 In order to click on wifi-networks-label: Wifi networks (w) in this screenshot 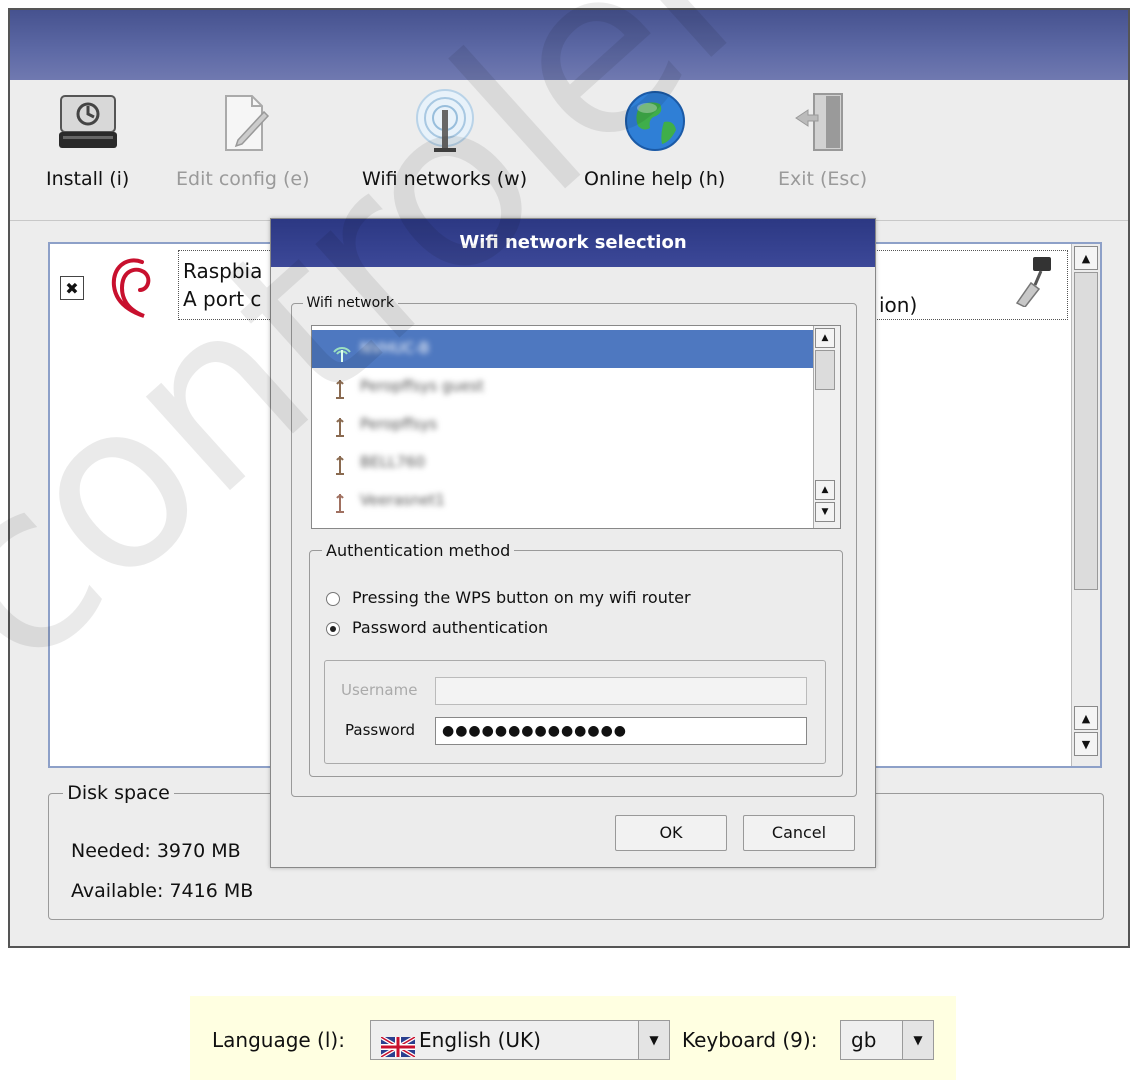, I will do `click(445, 179)`.